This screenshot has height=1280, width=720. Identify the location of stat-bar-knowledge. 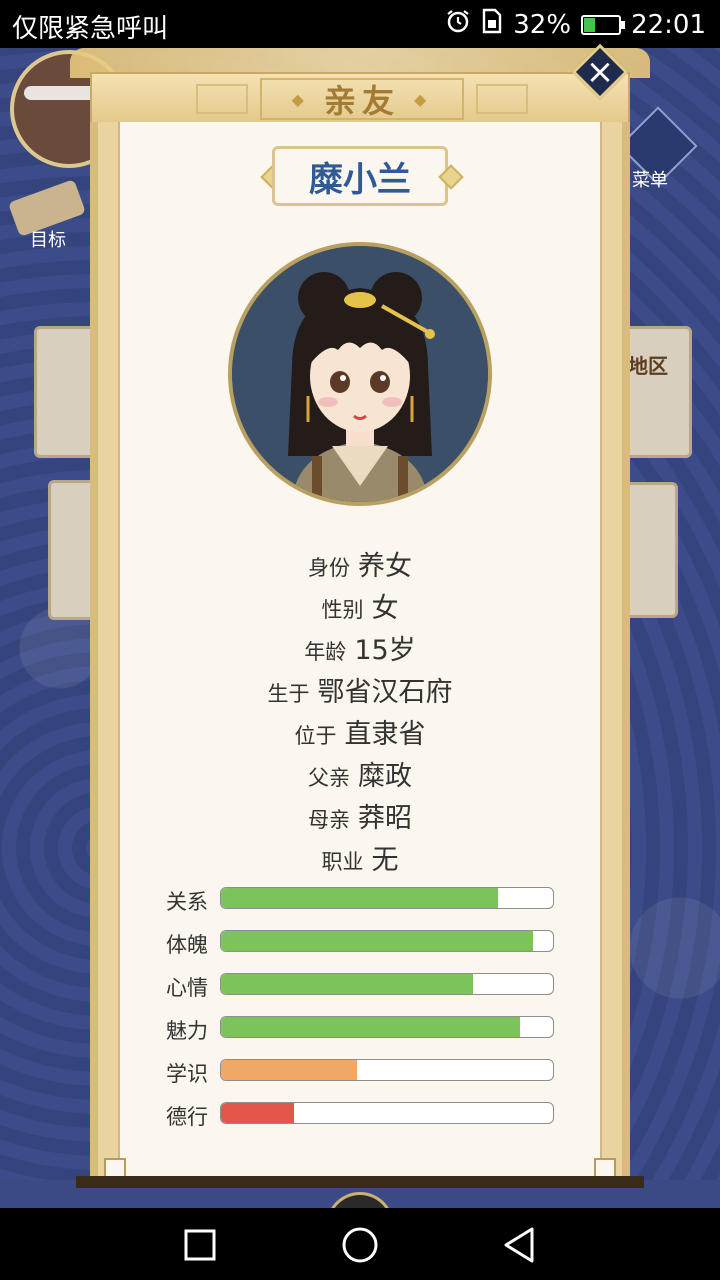
(387, 1070).